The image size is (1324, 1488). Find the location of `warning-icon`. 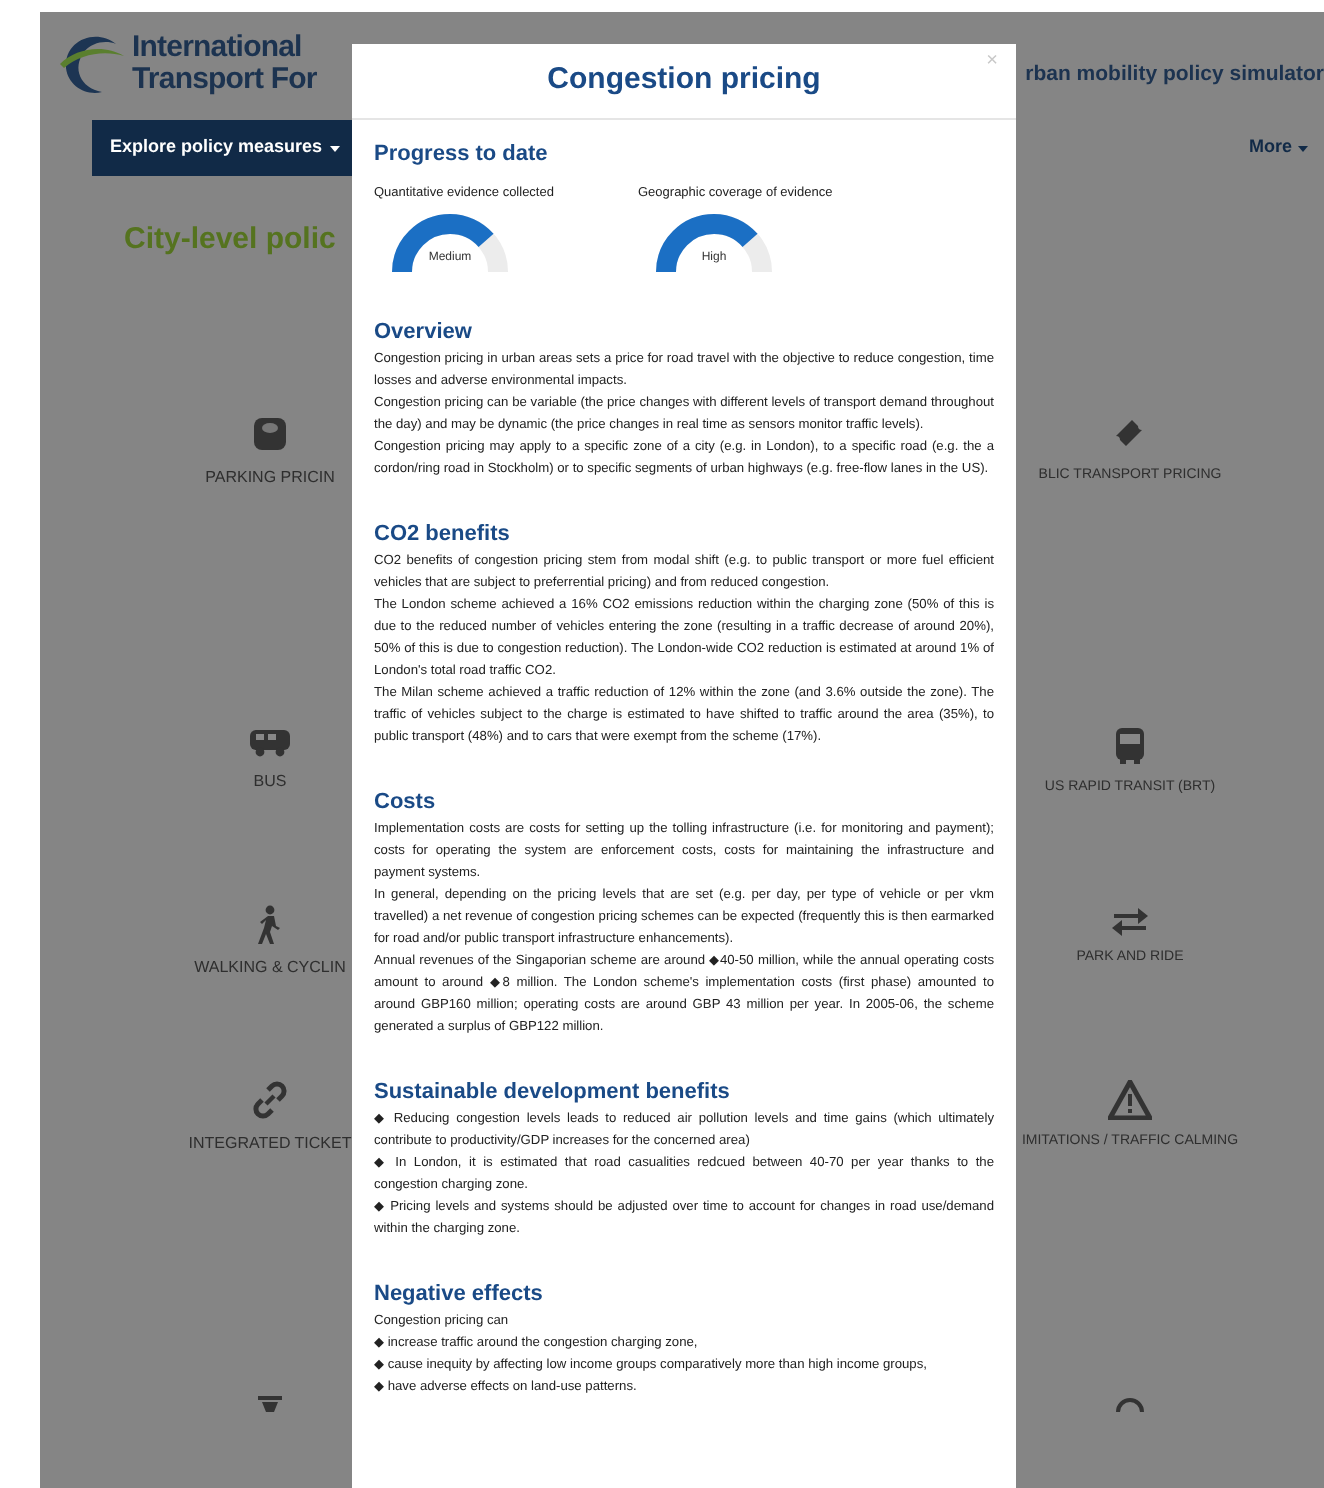

warning-icon is located at coordinates (1130, 1099).